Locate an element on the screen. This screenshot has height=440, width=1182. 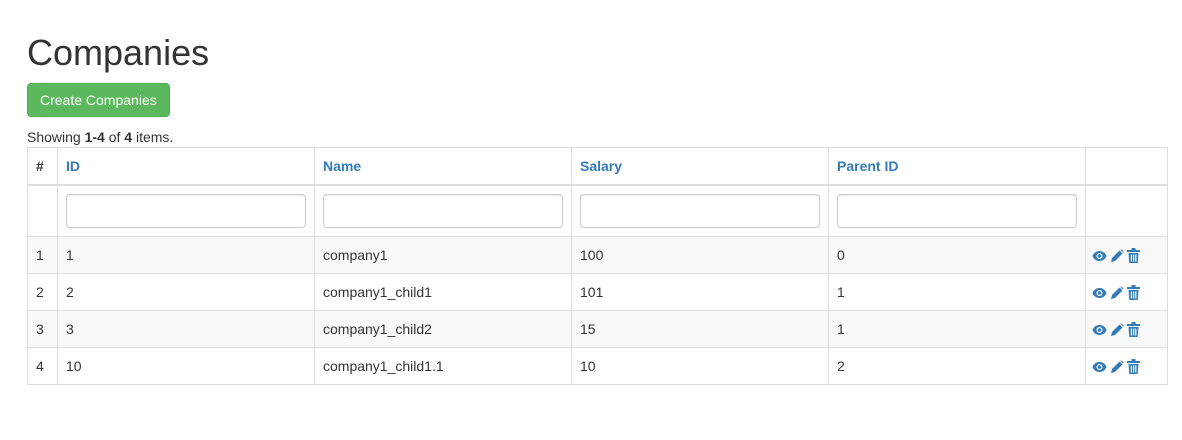
table-row: 1 1 company1 100 0 is located at coordinates (597, 255).